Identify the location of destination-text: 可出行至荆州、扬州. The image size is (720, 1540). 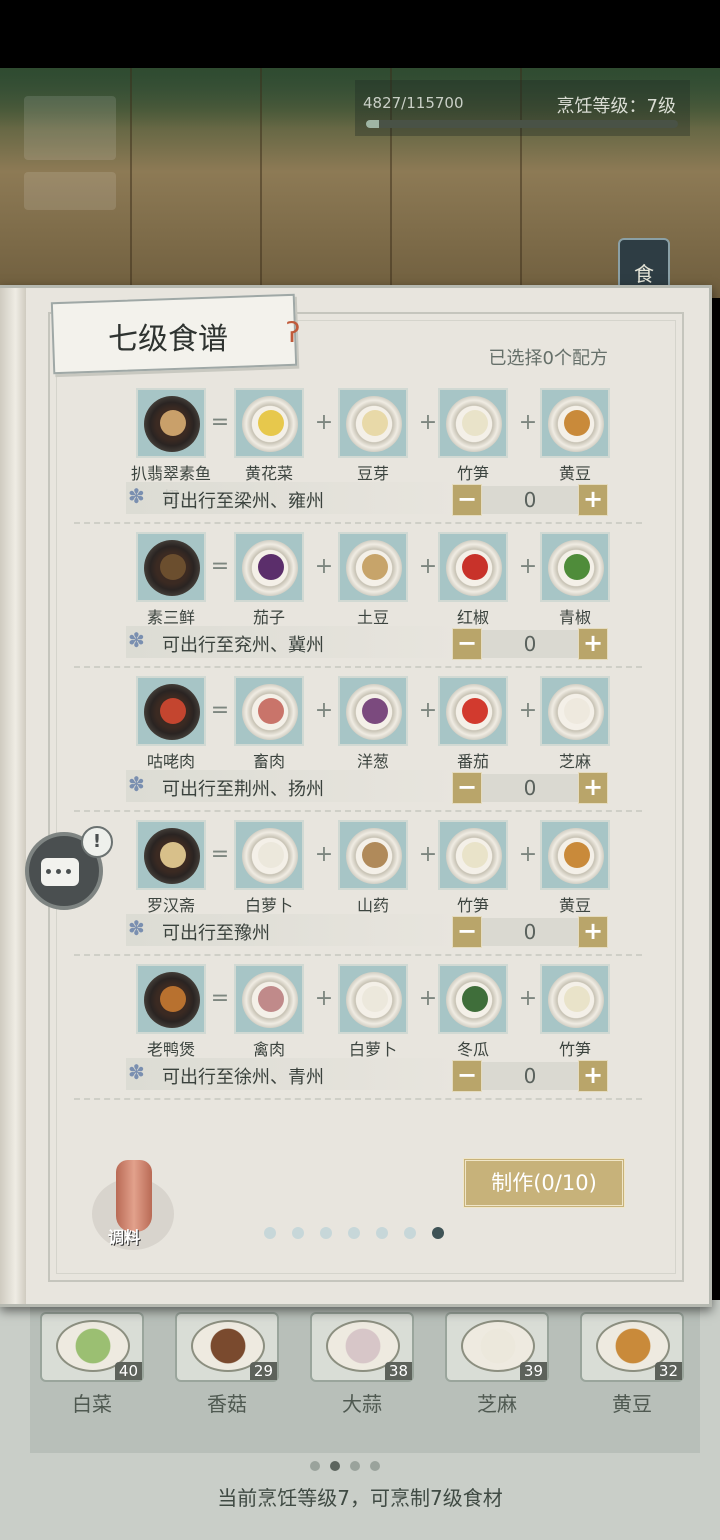
(243, 789).